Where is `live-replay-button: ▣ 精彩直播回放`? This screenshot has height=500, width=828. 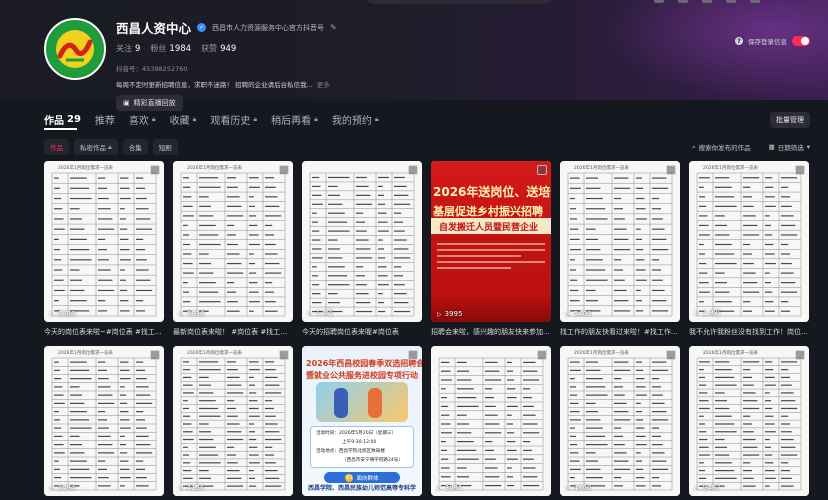
live-replay-button: ▣ 精彩直播回放 is located at coordinates (149, 103).